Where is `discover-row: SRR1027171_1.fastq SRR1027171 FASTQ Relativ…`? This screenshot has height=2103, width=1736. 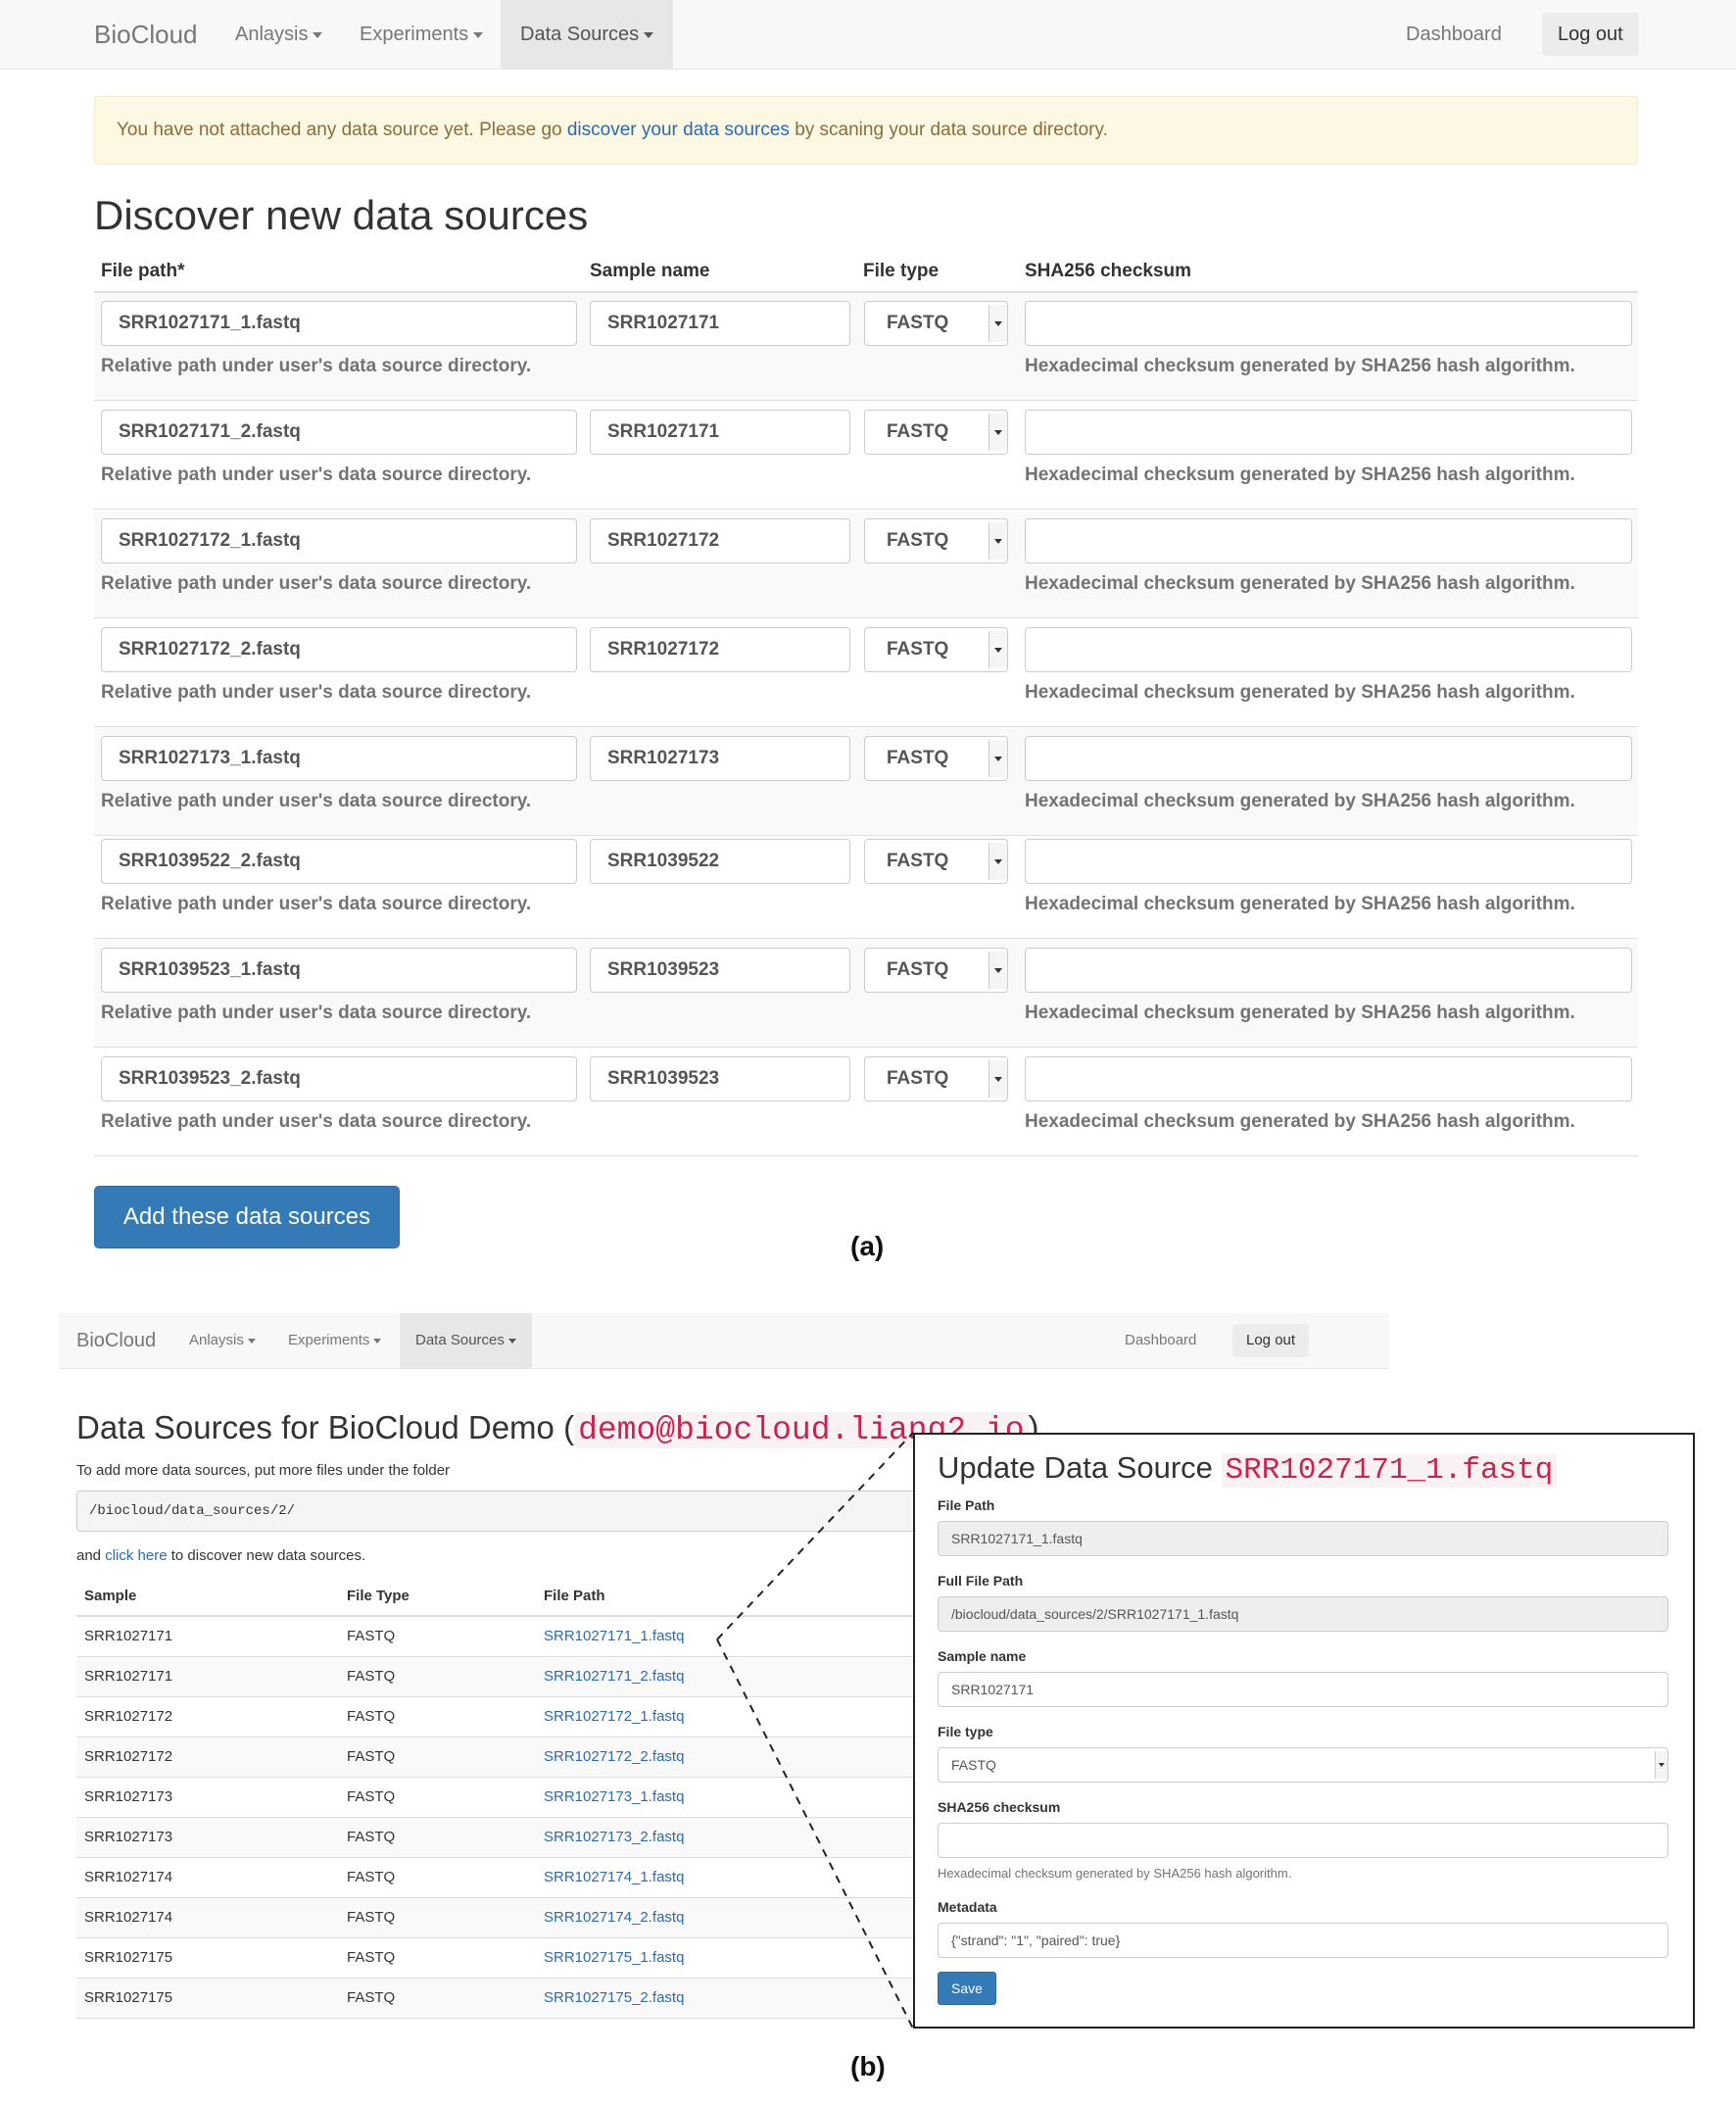 discover-row: SRR1027171_1.fastq SRR1027171 FASTQ Relativ… is located at coordinates (866, 347).